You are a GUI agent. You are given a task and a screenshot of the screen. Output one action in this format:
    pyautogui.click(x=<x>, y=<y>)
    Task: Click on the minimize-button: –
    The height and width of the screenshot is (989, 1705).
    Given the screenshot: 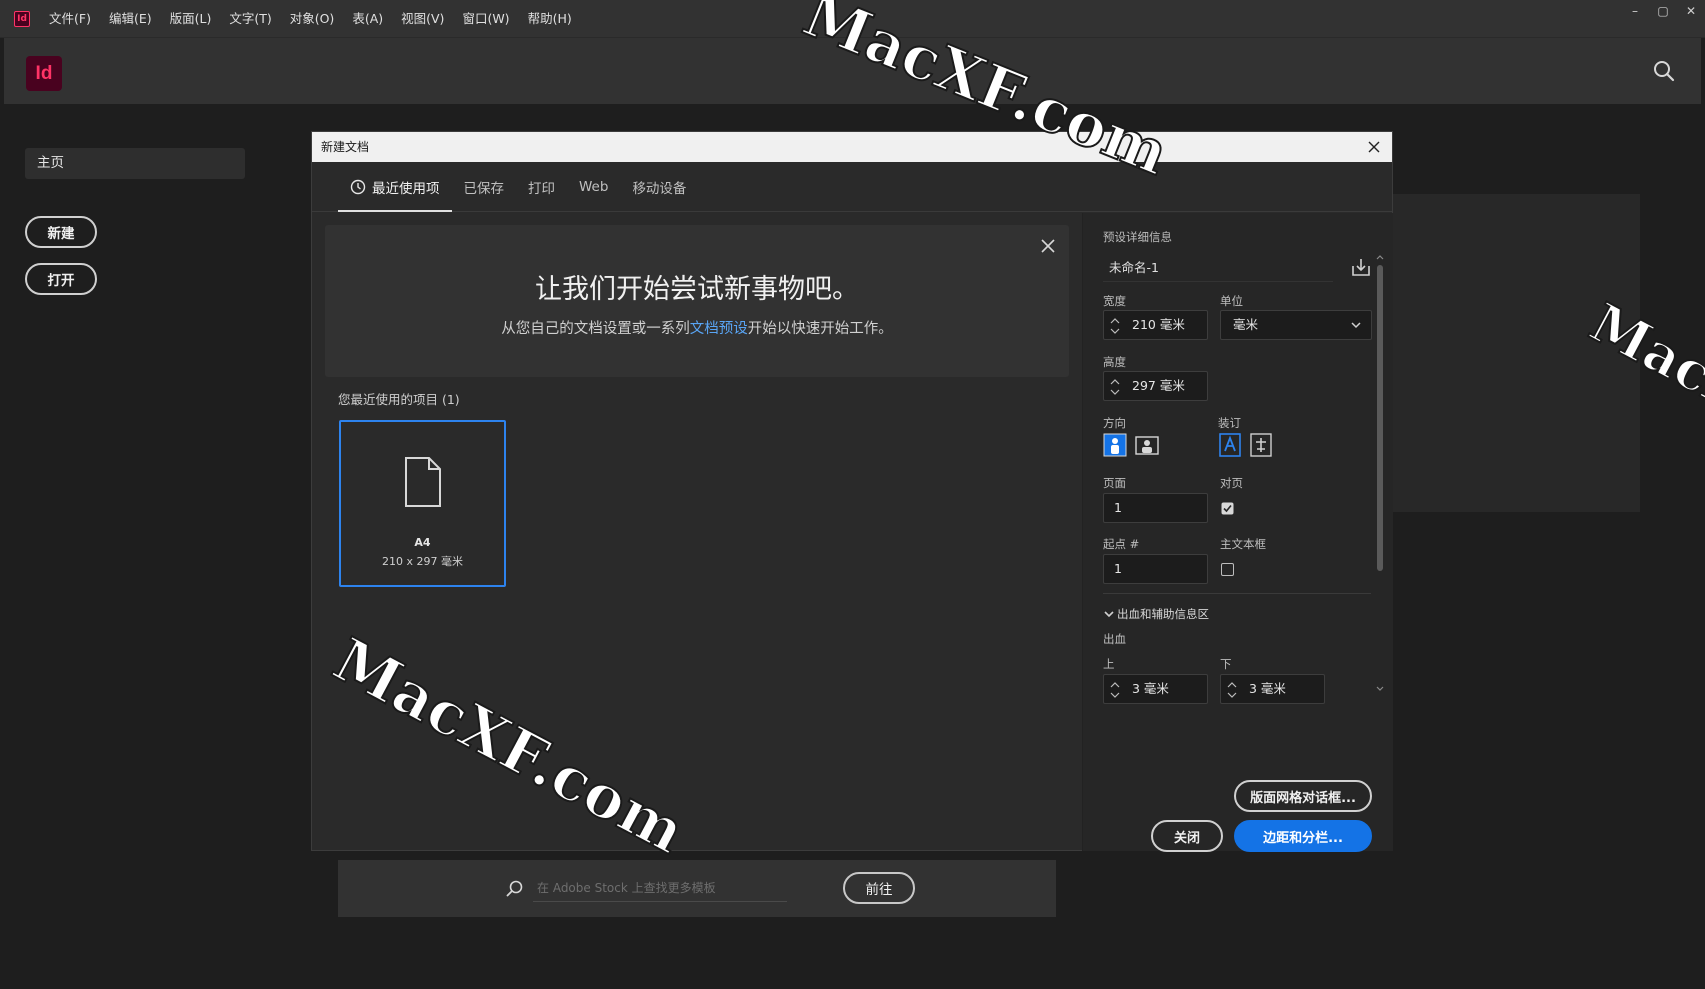 What is the action you would take?
    pyautogui.click(x=1635, y=11)
    